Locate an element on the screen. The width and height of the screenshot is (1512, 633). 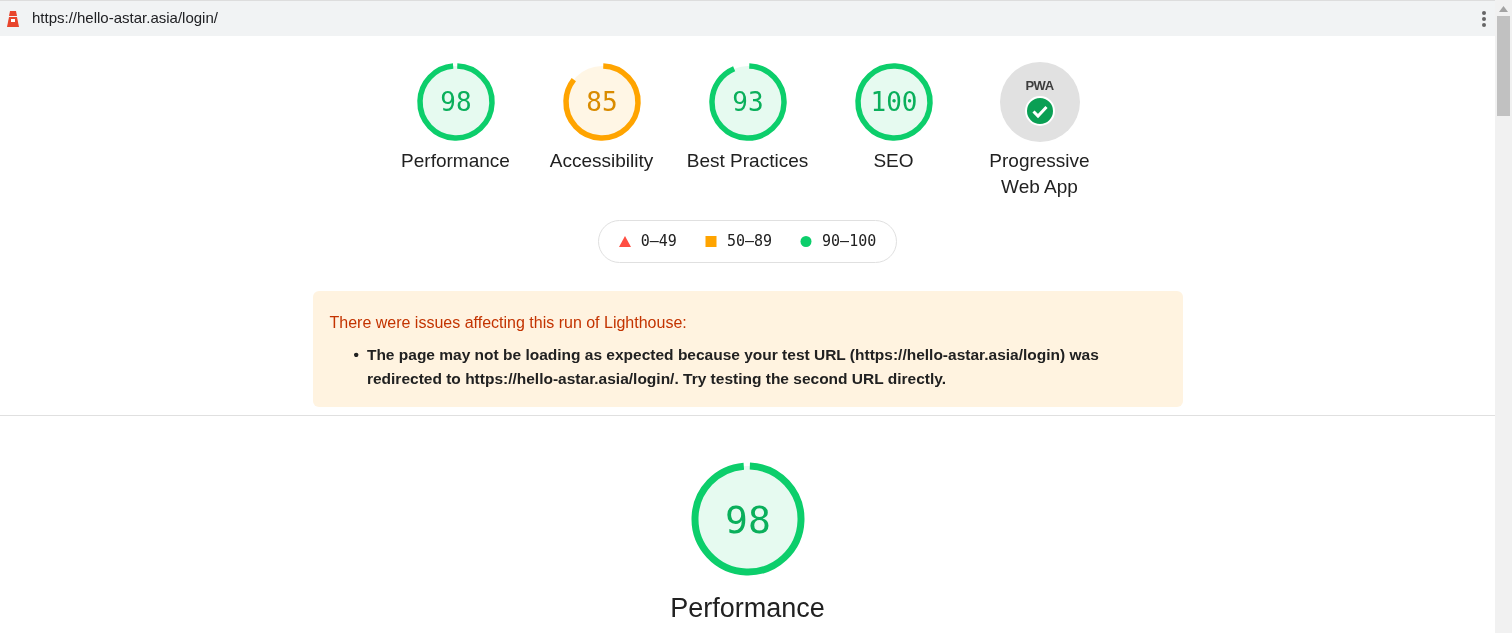
category-label: Best Practices is located at coordinates (747, 161).